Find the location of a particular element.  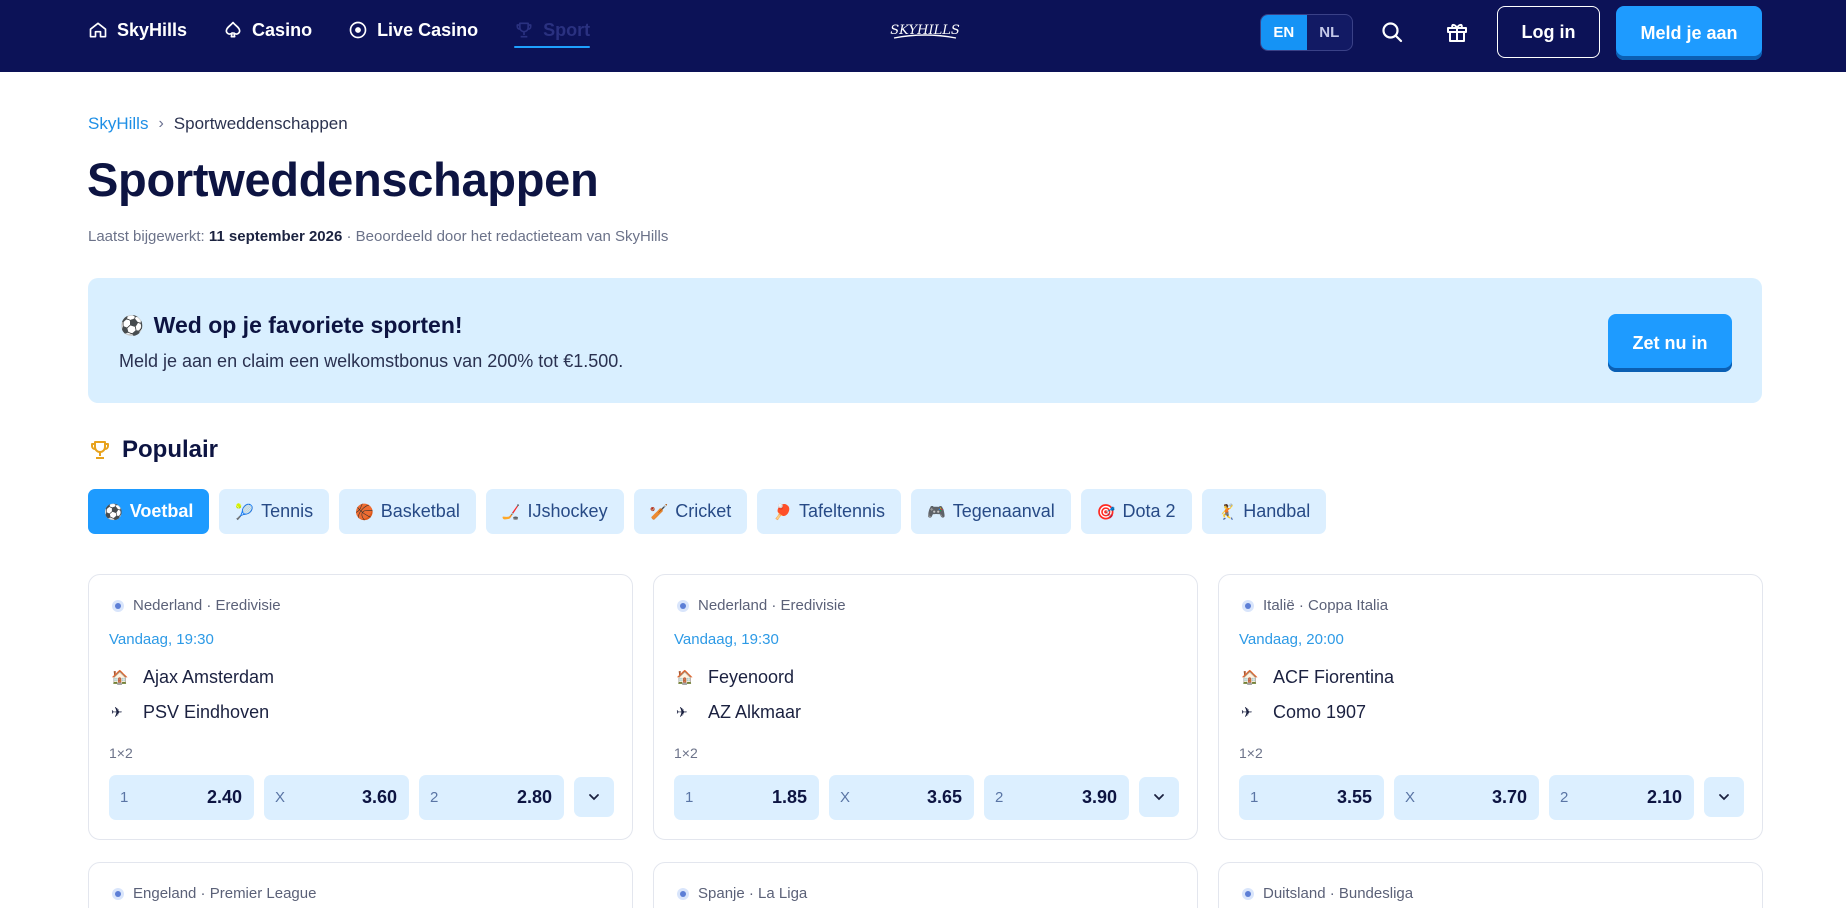

tab-tafeltennis: 🏓 Tafeltennis is located at coordinates (829, 511).